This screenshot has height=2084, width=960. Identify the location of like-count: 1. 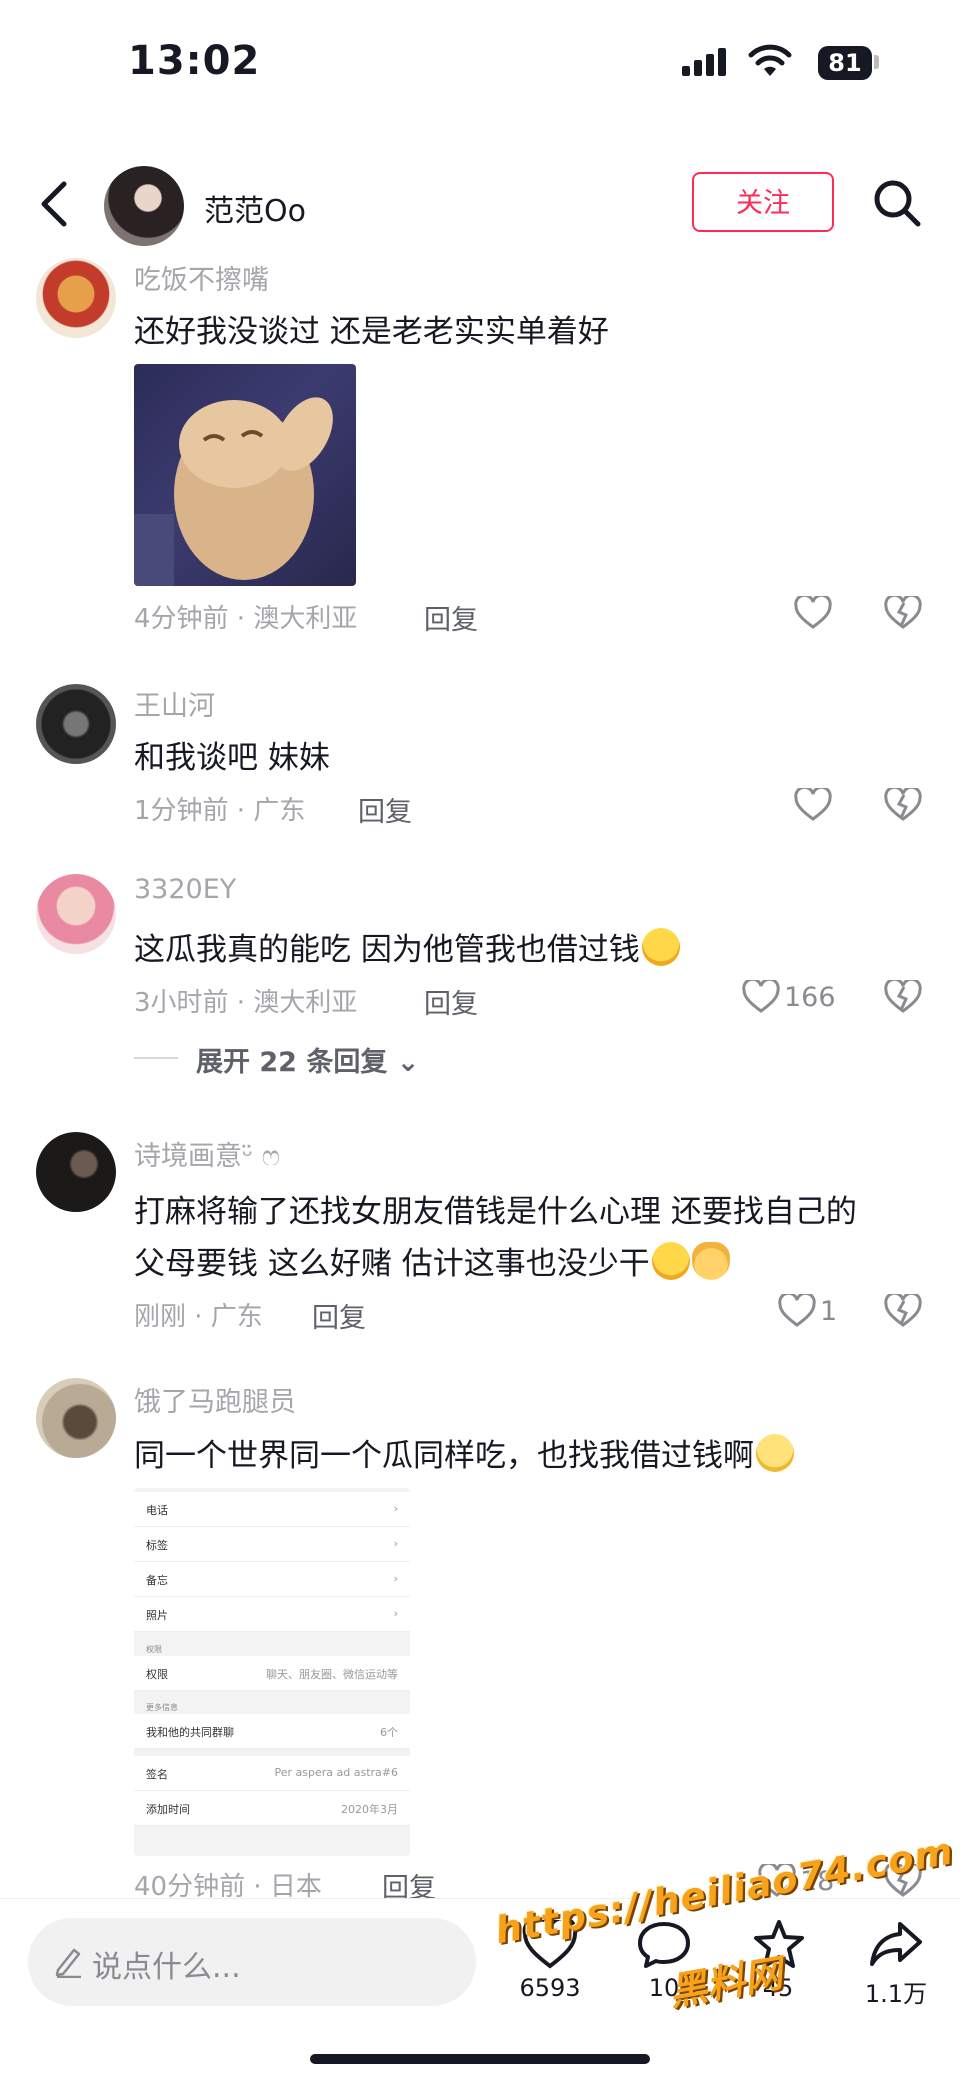
(829, 1311).